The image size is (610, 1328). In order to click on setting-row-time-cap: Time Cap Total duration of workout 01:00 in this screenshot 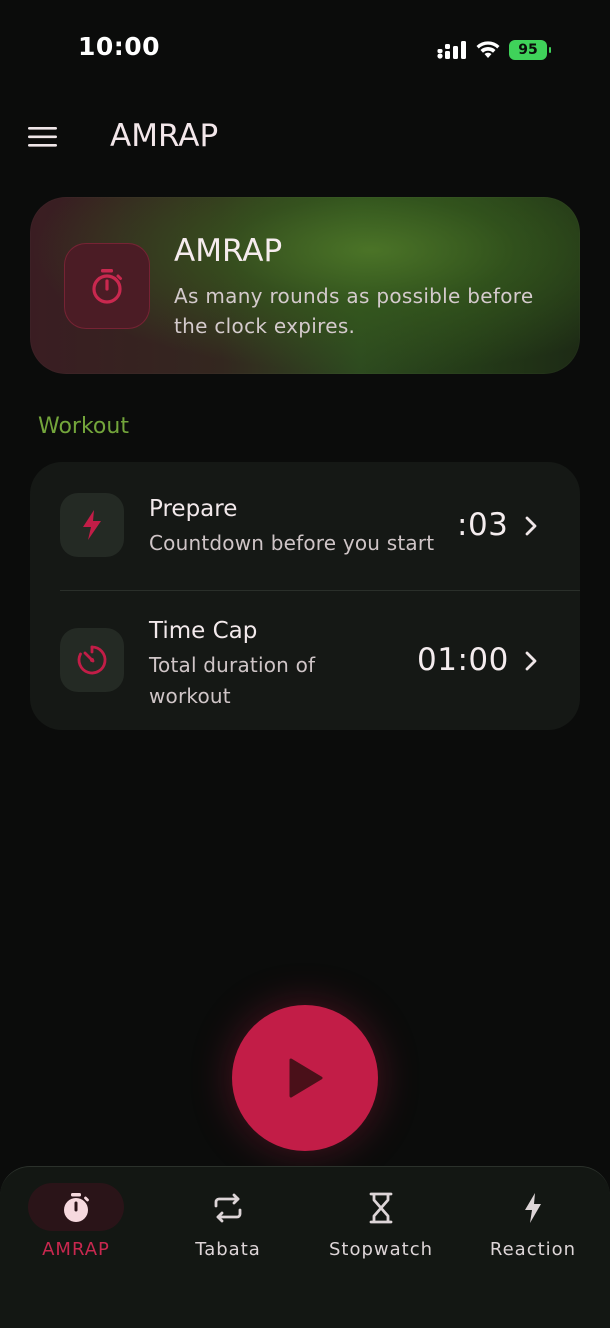, I will do `click(305, 660)`.